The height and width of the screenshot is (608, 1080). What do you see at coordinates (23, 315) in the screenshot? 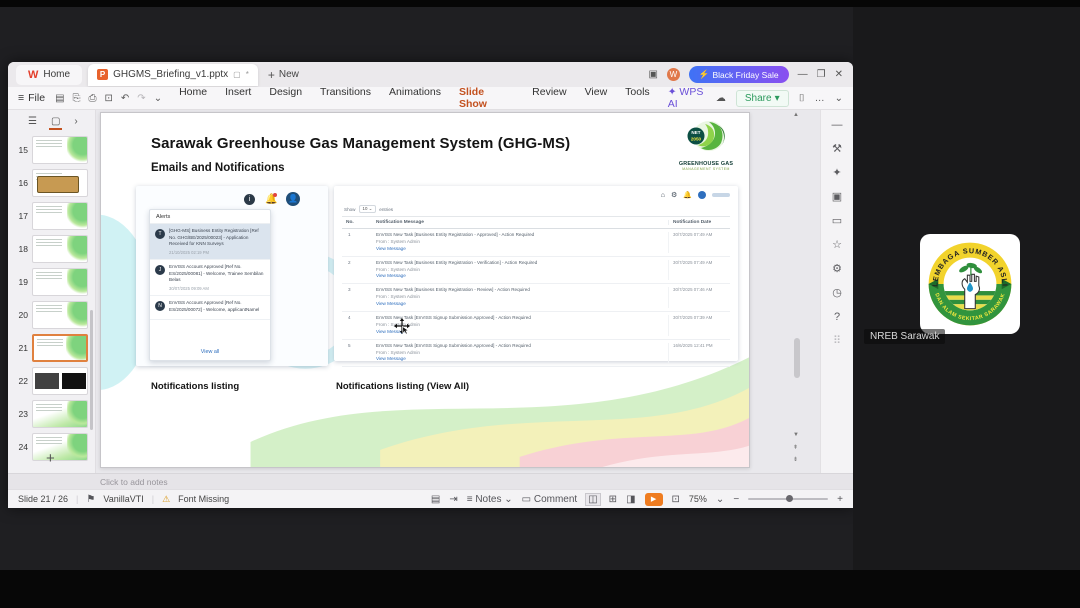
I see `slide-number: 20` at bounding box center [23, 315].